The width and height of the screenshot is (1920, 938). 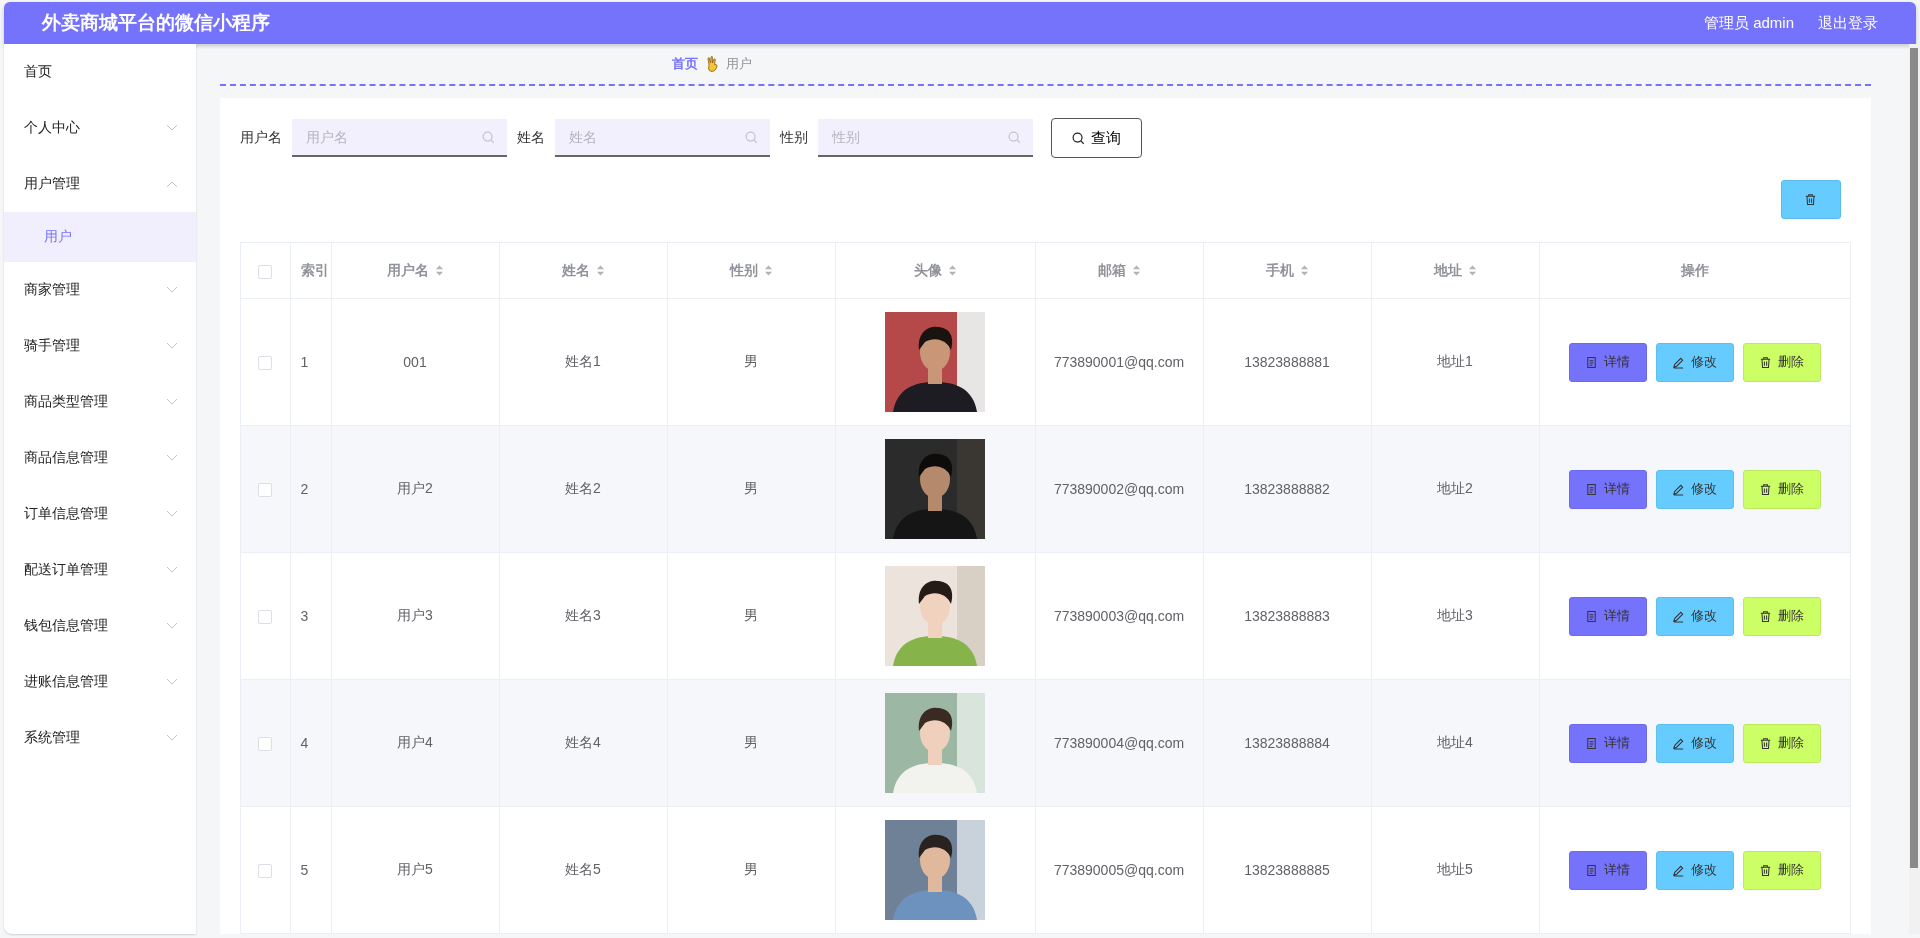 What do you see at coordinates (1119, 743) in the screenshot?
I see `table-cell: 773890004@qq.com` at bounding box center [1119, 743].